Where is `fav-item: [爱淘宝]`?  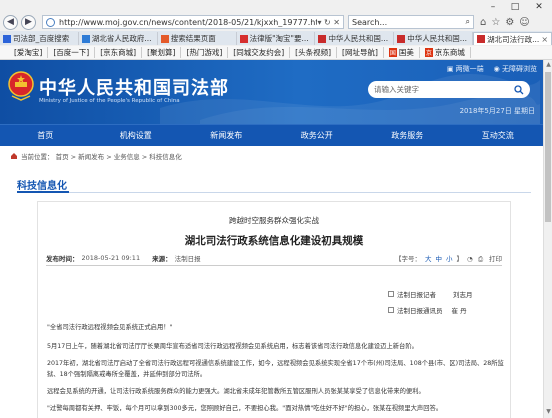
fav-item: [爱淘宝] is located at coordinates (24, 52).